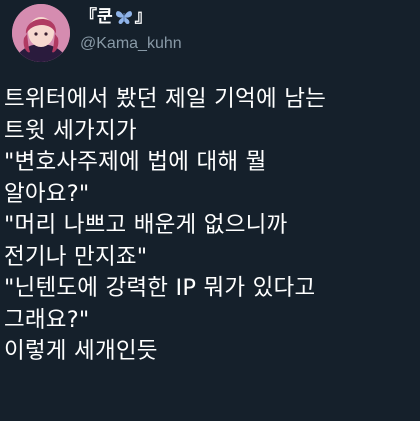 The height and width of the screenshot is (421, 420). Describe the element at coordinates (76, 256) in the screenshot. I see `tweet-line: 전기나 만지죠"` at that location.